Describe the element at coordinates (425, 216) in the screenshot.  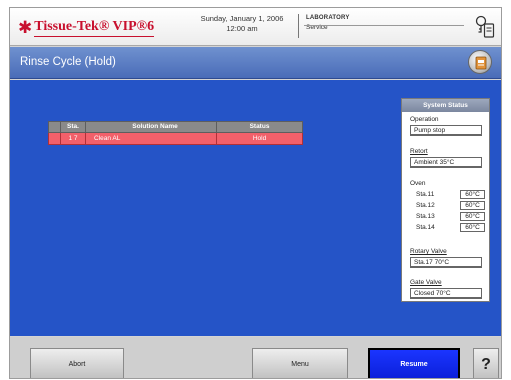
I see `oven-station: Sta.13` at that location.